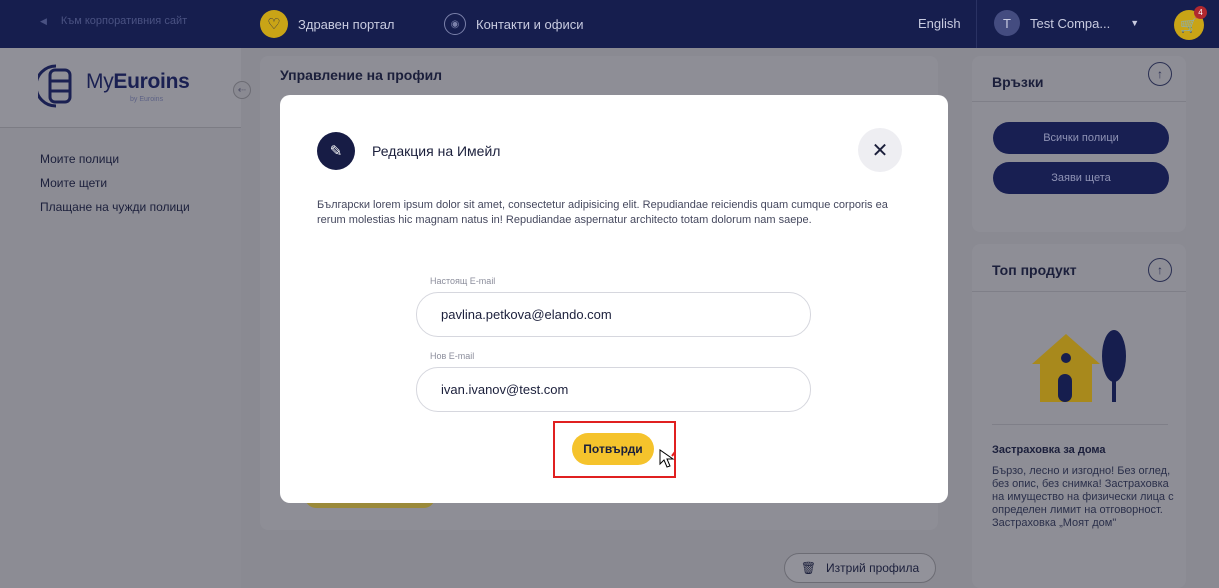  I want to click on brand-name: MyEuroins, so click(138, 82).